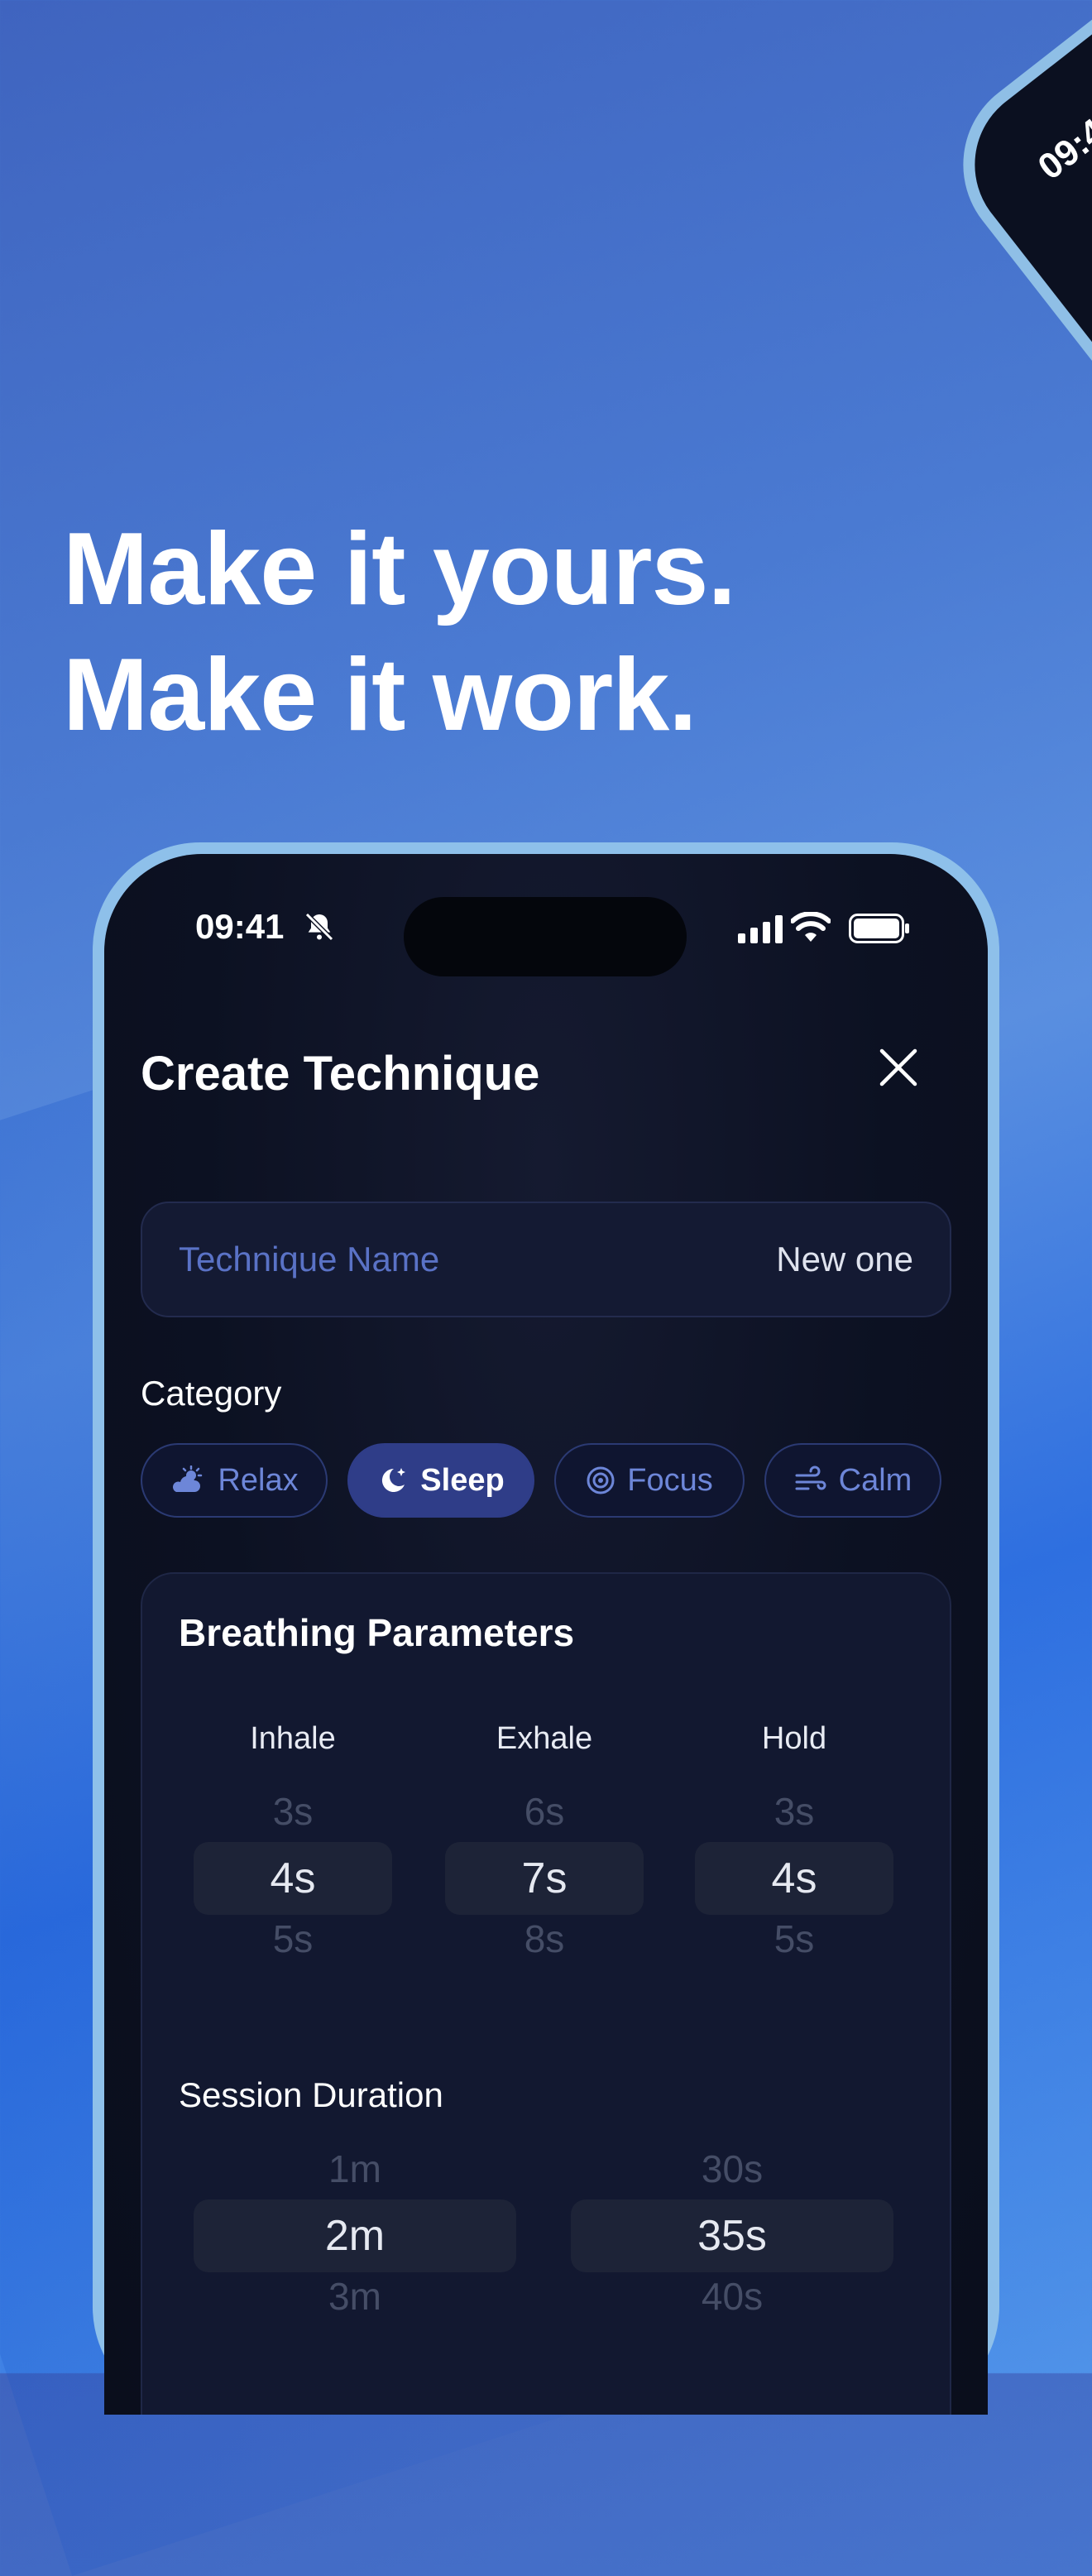 The width and height of the screenshot is (1092, 2576). Describe the element at coordinates (355, 2169) in the screenshot. I see `minutes-option-above: 1m` at that location.